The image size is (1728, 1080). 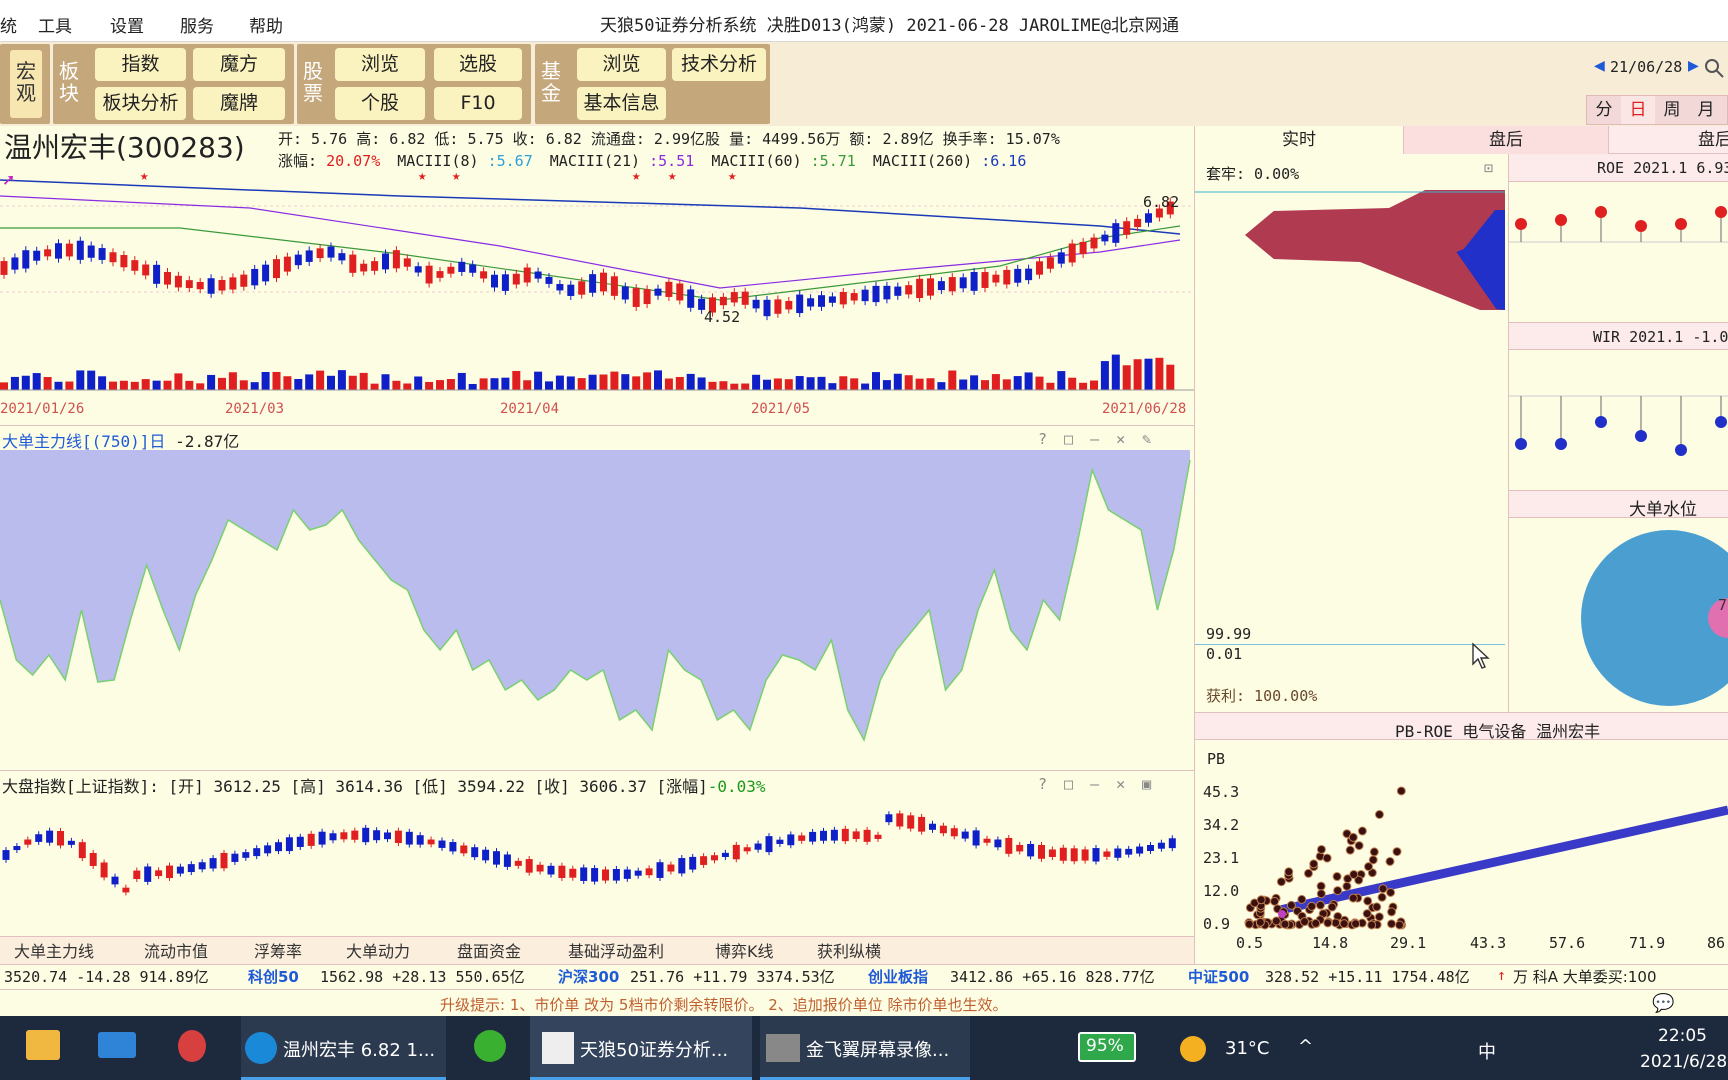 What do you see at coordinates (588, 976) in the screenshot?
I see `ticker-hs300: 沪深300` at bounding box center [588, 976].